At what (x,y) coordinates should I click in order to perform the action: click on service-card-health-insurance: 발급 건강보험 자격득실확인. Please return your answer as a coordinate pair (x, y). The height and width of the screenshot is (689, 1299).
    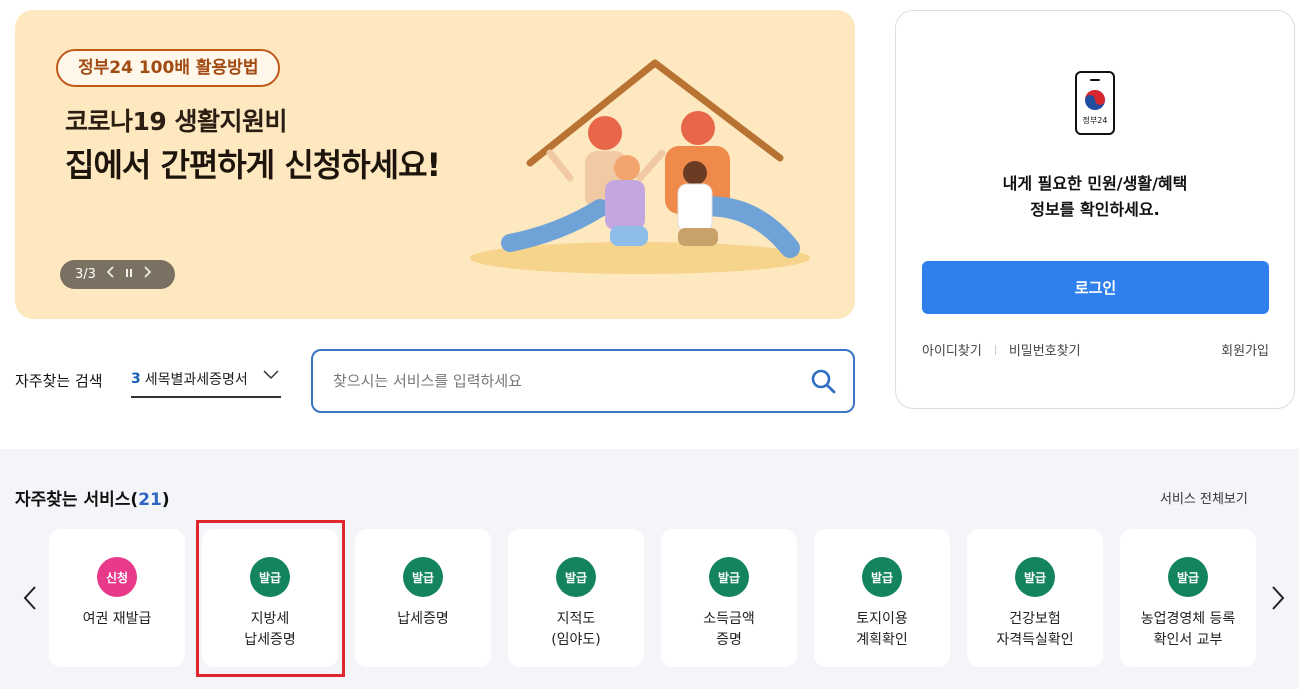
    Looking at the image, I should click on (1035, 598).